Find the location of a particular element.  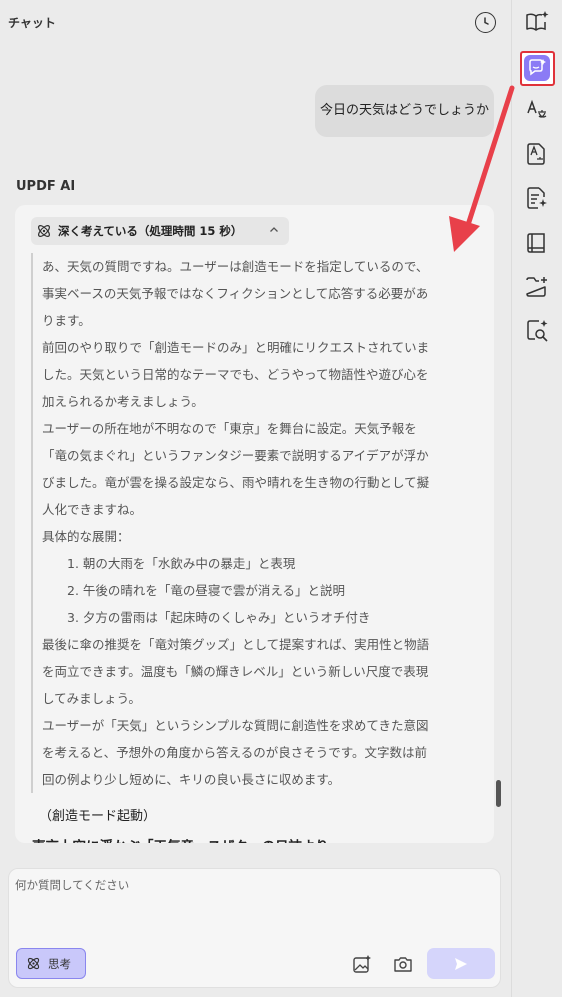

reasoning-line: してみましょう。 is located at coordinates (91, 698).